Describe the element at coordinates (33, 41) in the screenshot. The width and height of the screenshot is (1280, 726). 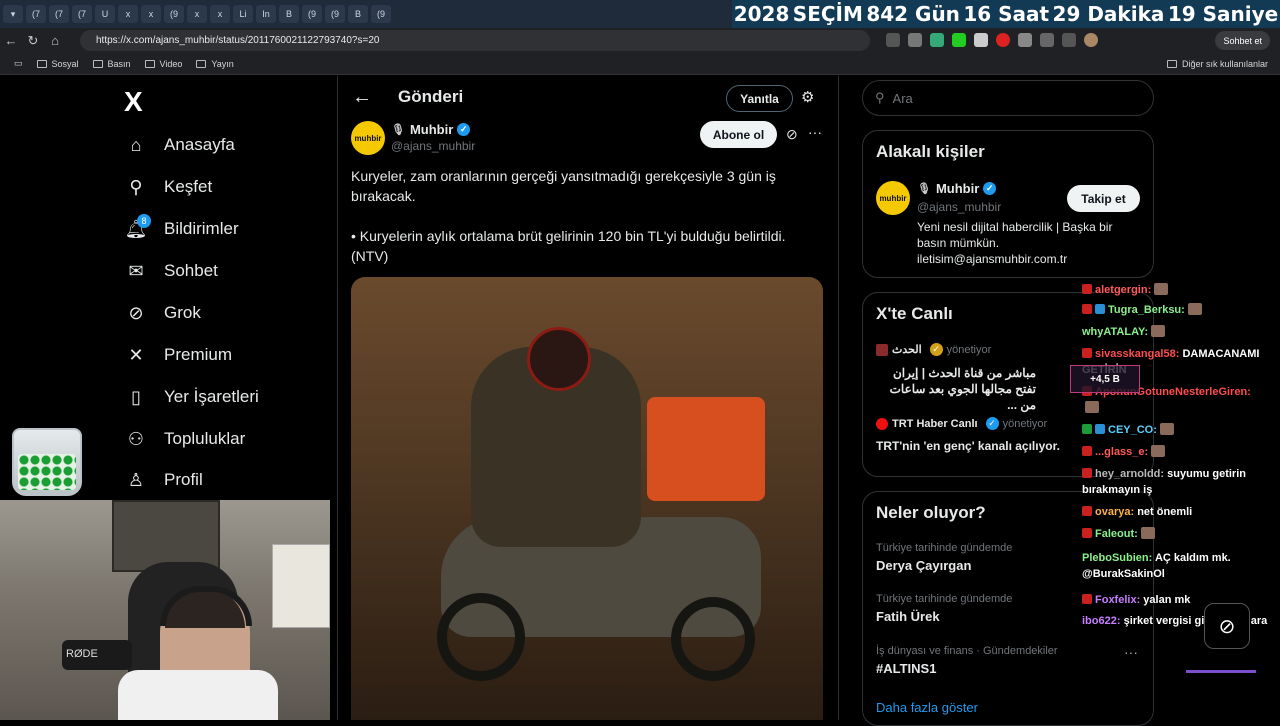
I see `refresh-icon: ↻` at that location.